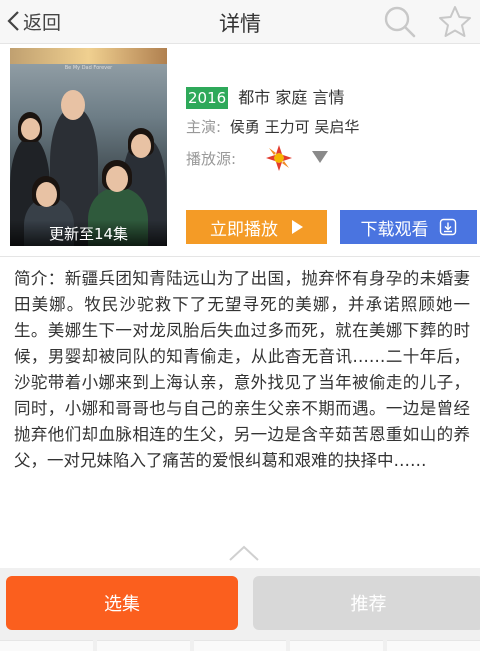 The height and width of the screenshot is (651, 480). What do you see at coordinates (279, 158) in the screenshot?
I see `video-source-logo-icon` at bounding box center [279, 158].